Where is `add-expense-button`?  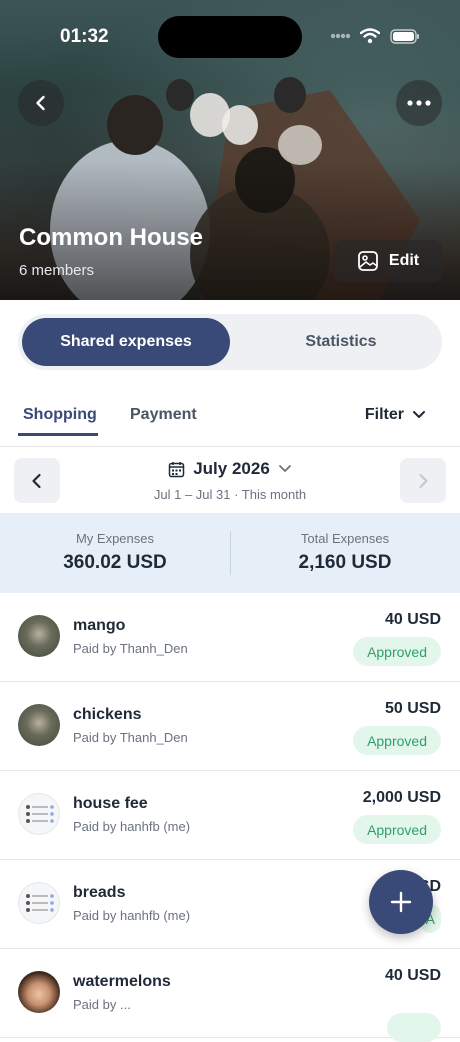
add-expense-button is located at coordinates (401, 902).